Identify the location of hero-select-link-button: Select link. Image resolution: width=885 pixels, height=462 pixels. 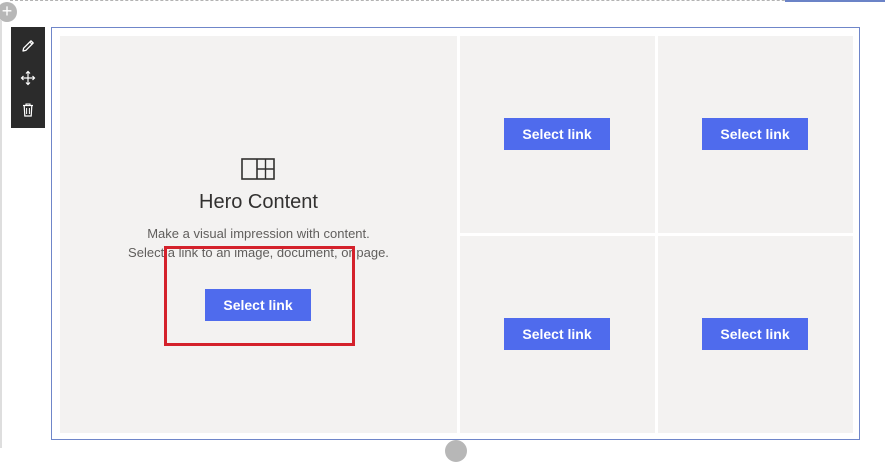
(258, 305).